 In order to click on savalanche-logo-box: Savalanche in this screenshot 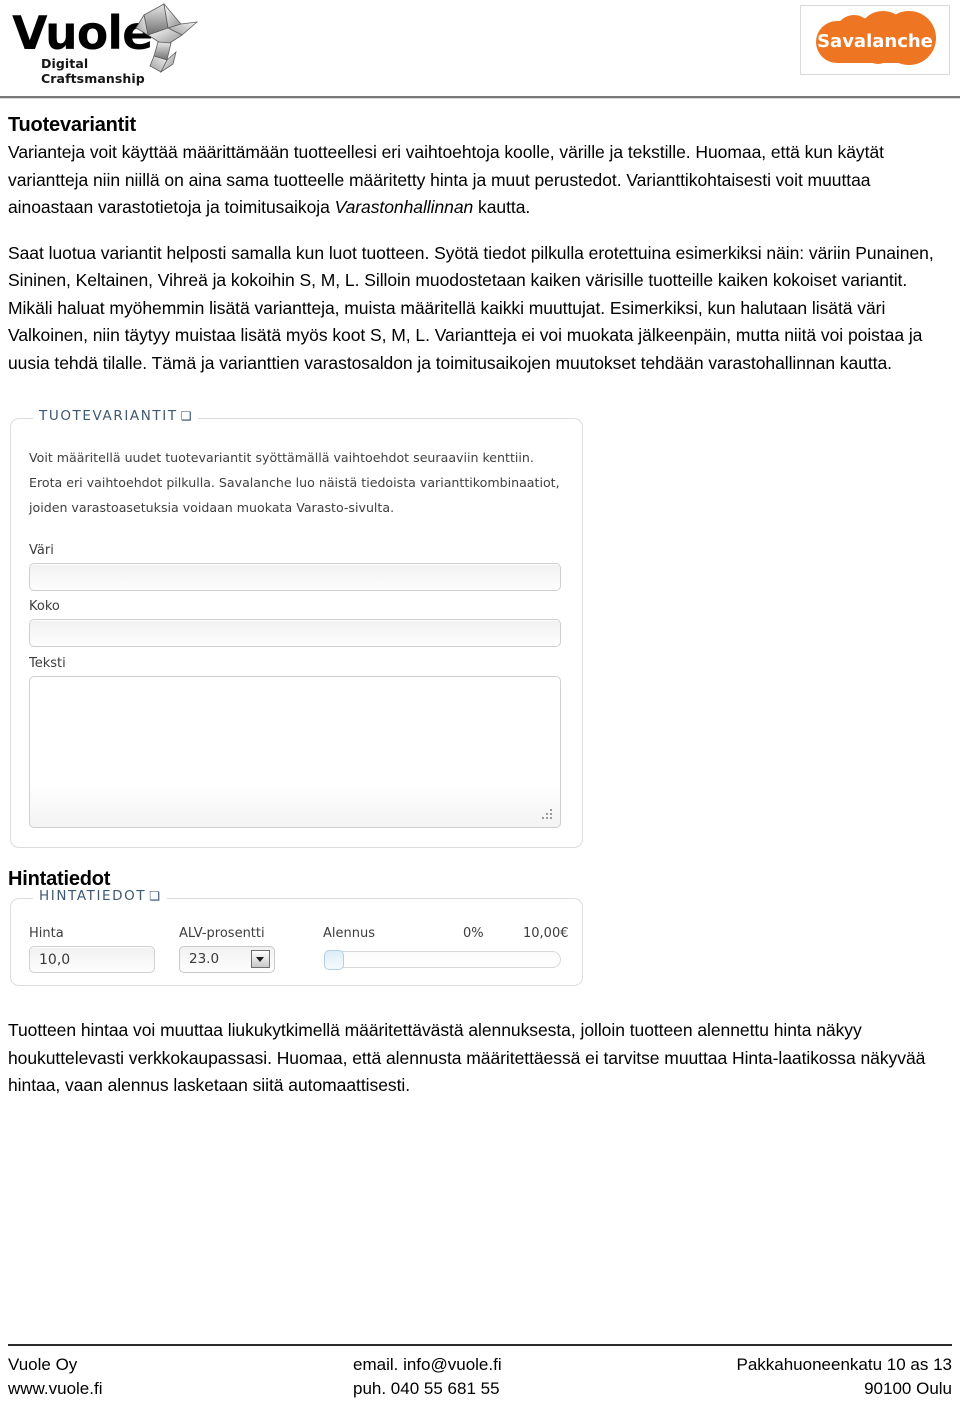, I will do `click(875, 40)`.